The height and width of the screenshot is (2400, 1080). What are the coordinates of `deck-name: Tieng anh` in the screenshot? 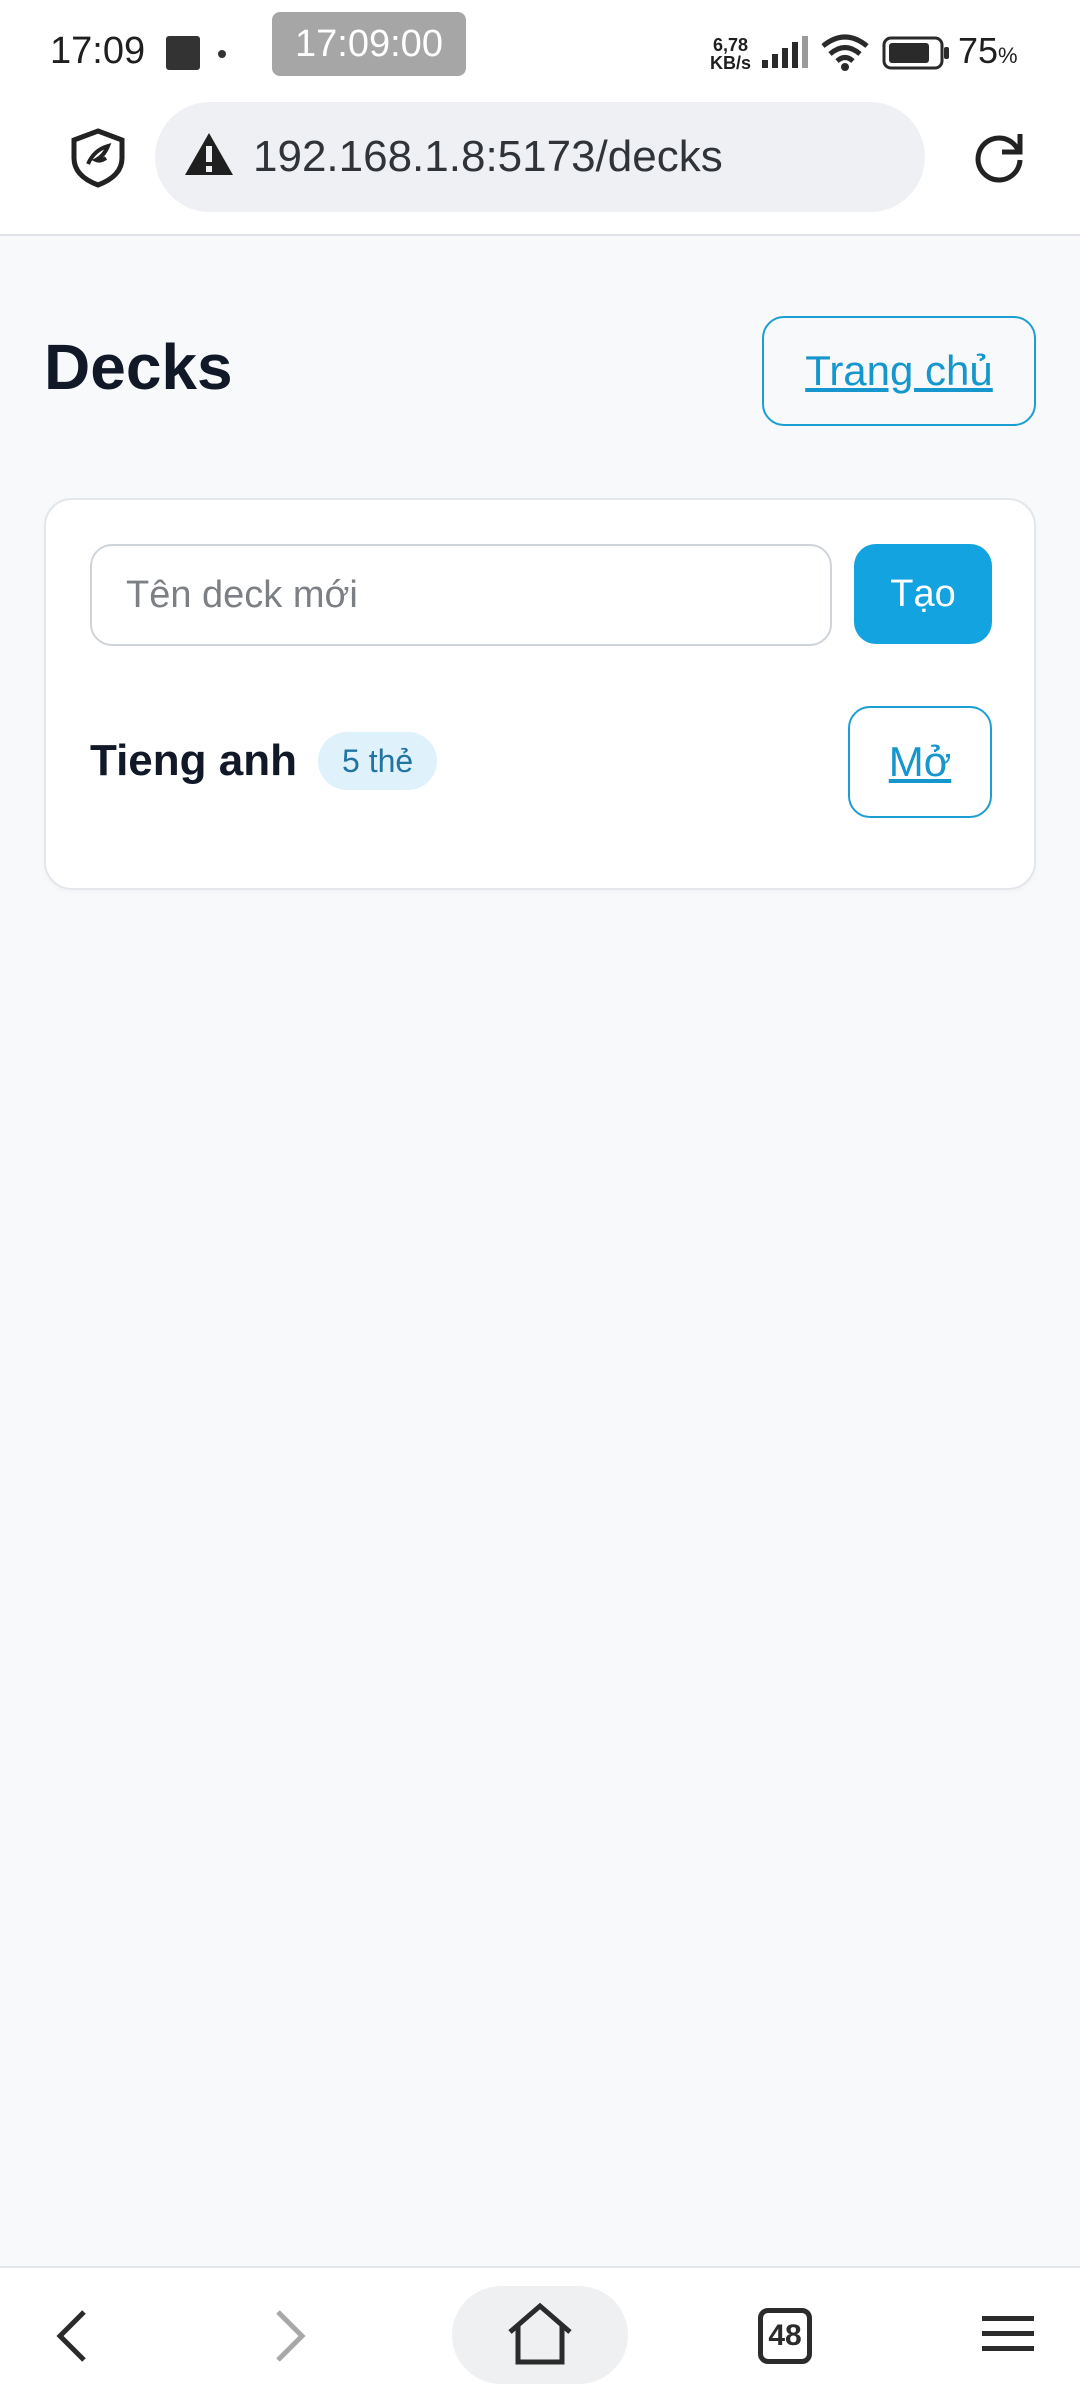 It's located at (193, 760).